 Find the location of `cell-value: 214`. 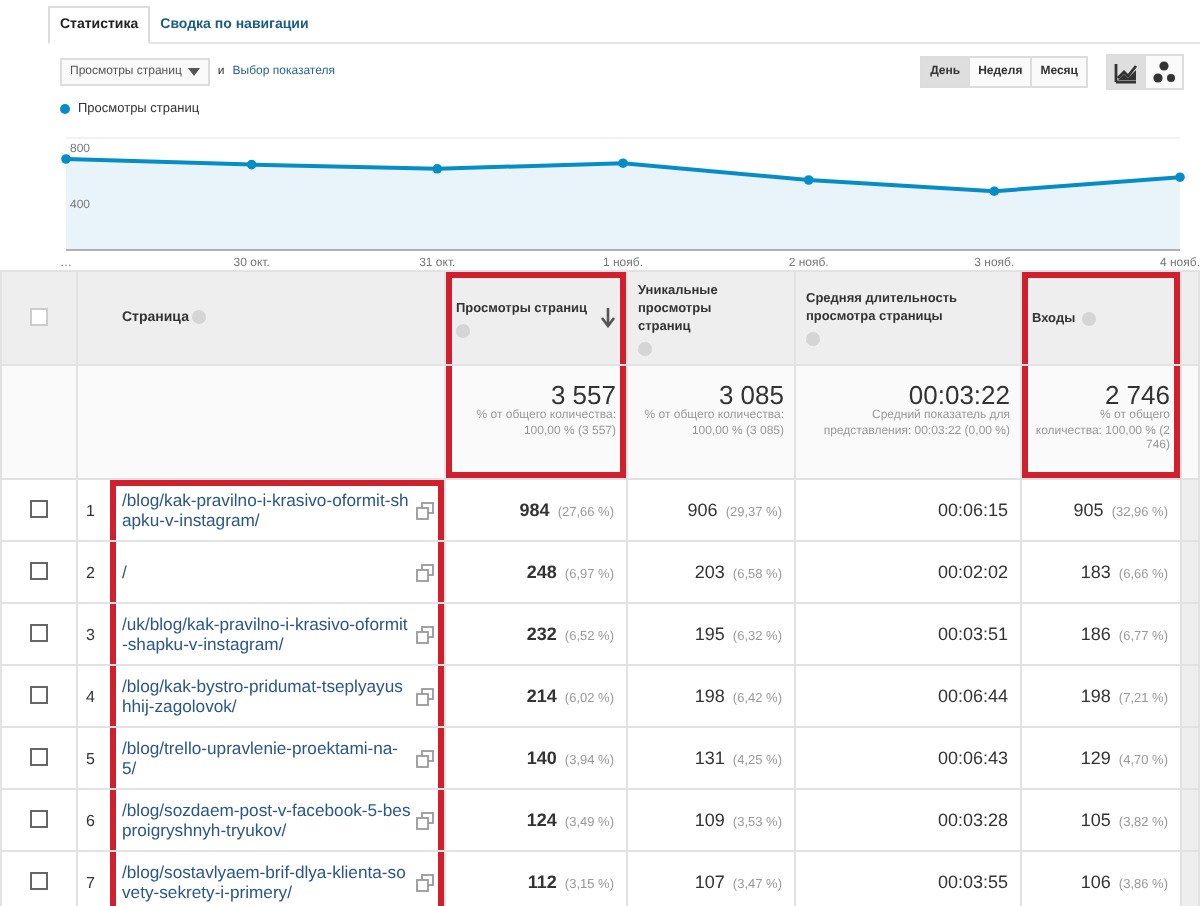

cell-value: 214 is located at coordinates (541, 696).